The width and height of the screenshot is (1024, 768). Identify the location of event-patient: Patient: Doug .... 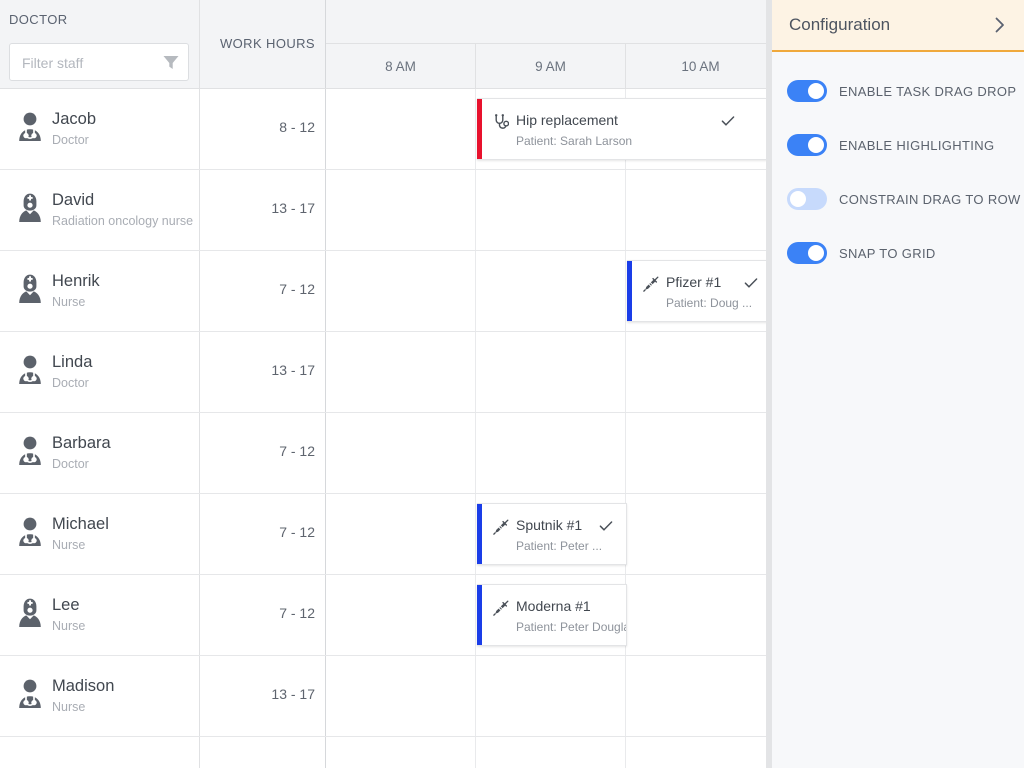
(709, 303).